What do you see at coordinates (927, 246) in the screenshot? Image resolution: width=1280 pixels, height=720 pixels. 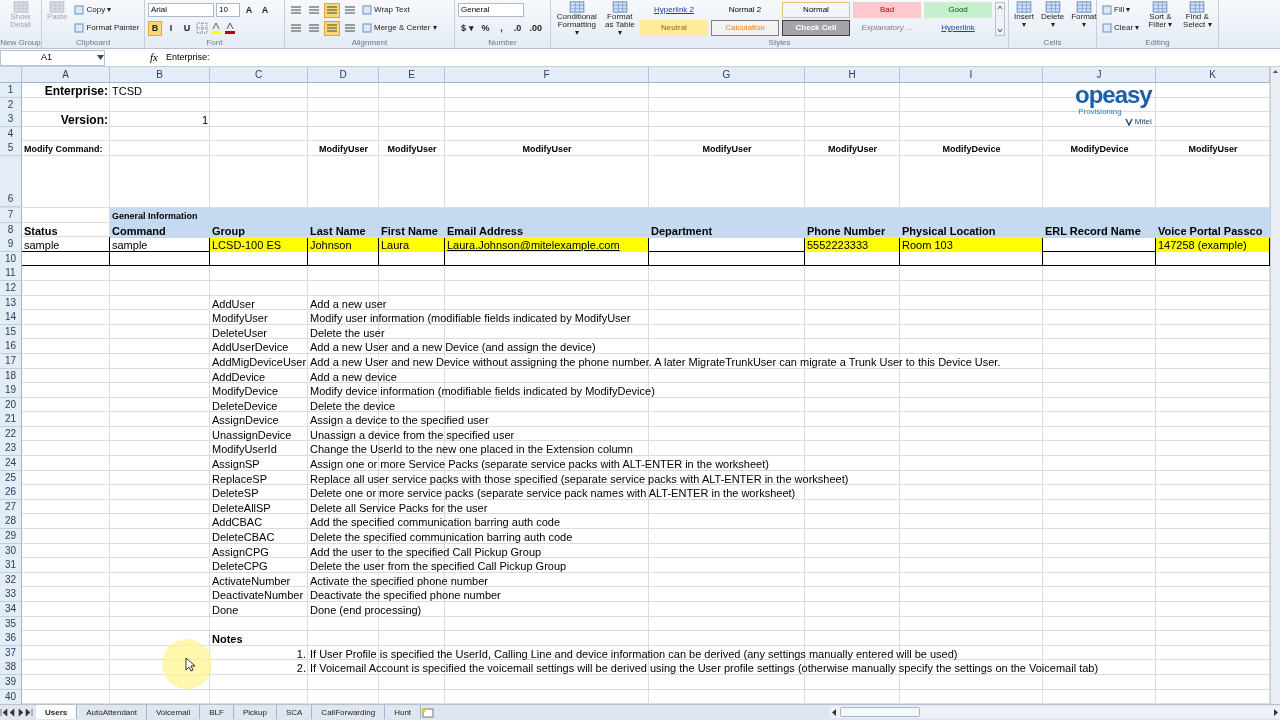 I see `cell-text: Room 103` at bounding box center [927, 246].